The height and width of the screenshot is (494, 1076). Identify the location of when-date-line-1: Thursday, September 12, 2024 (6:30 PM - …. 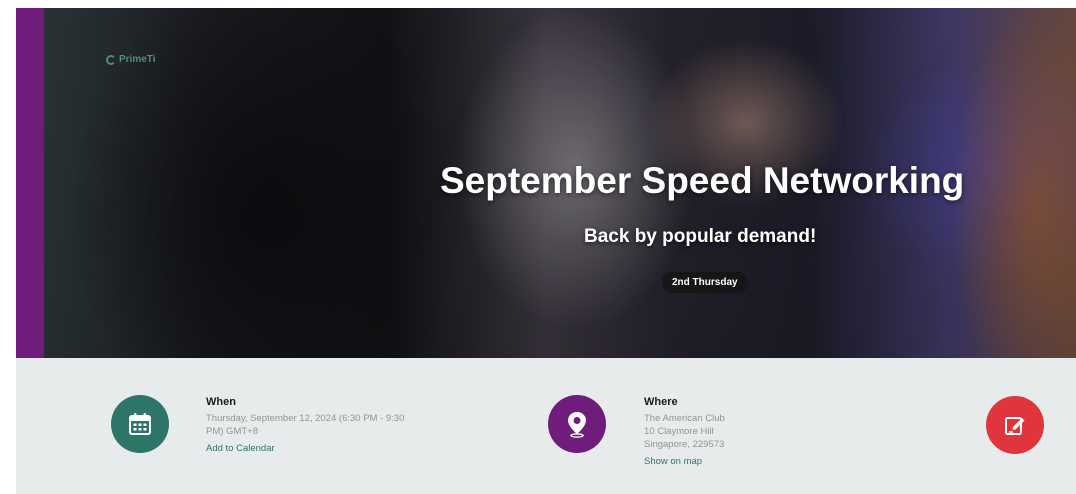
(305, 418).